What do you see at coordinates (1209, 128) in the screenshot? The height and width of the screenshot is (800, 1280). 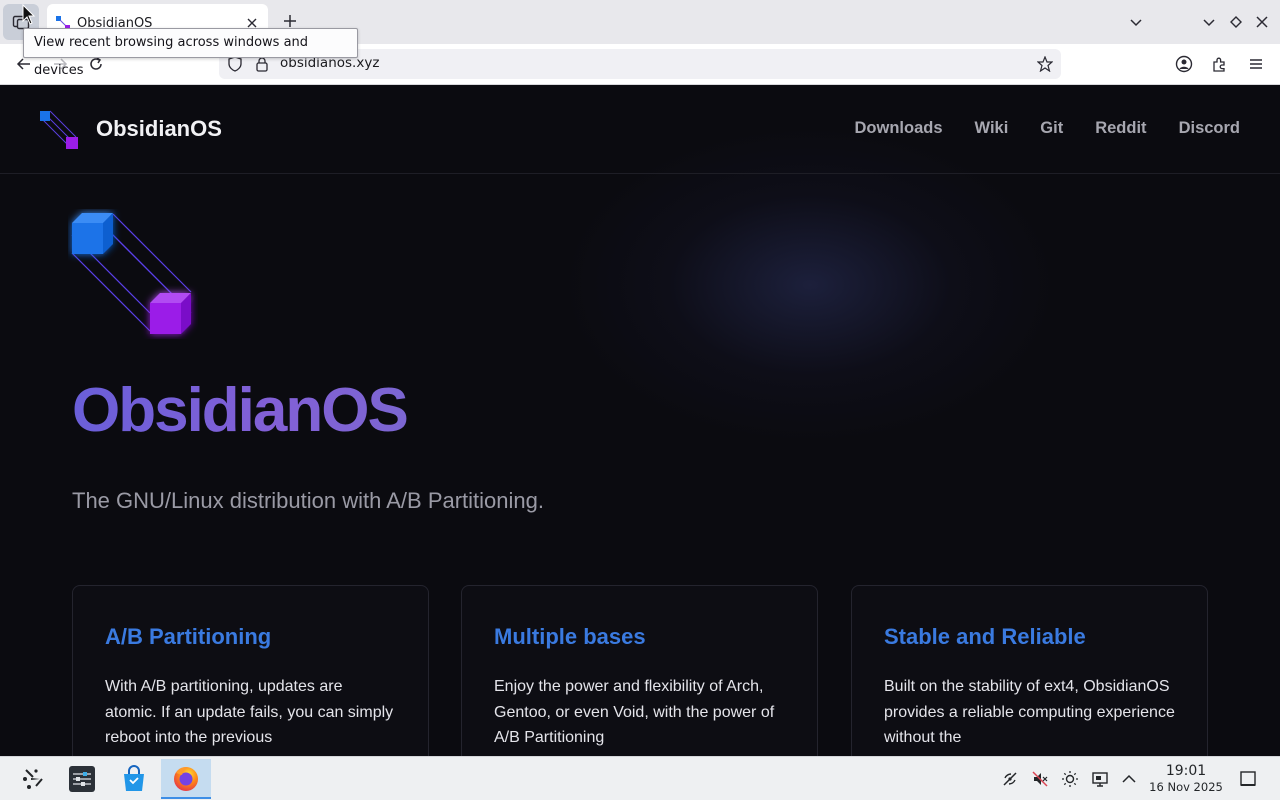 I see `nav-link-discord: Discord` at bounding box center [1209, 128].